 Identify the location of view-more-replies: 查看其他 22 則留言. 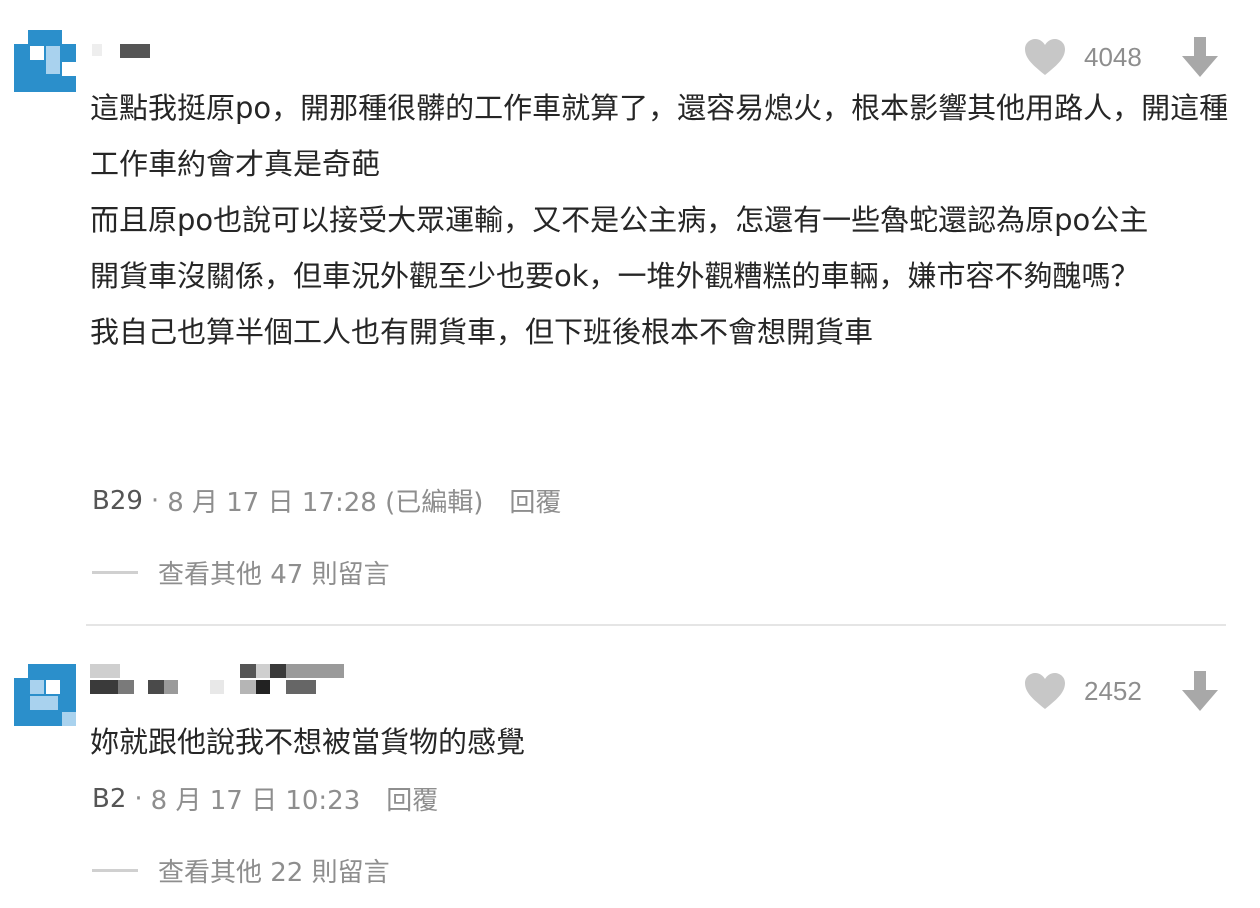
(241, 870).